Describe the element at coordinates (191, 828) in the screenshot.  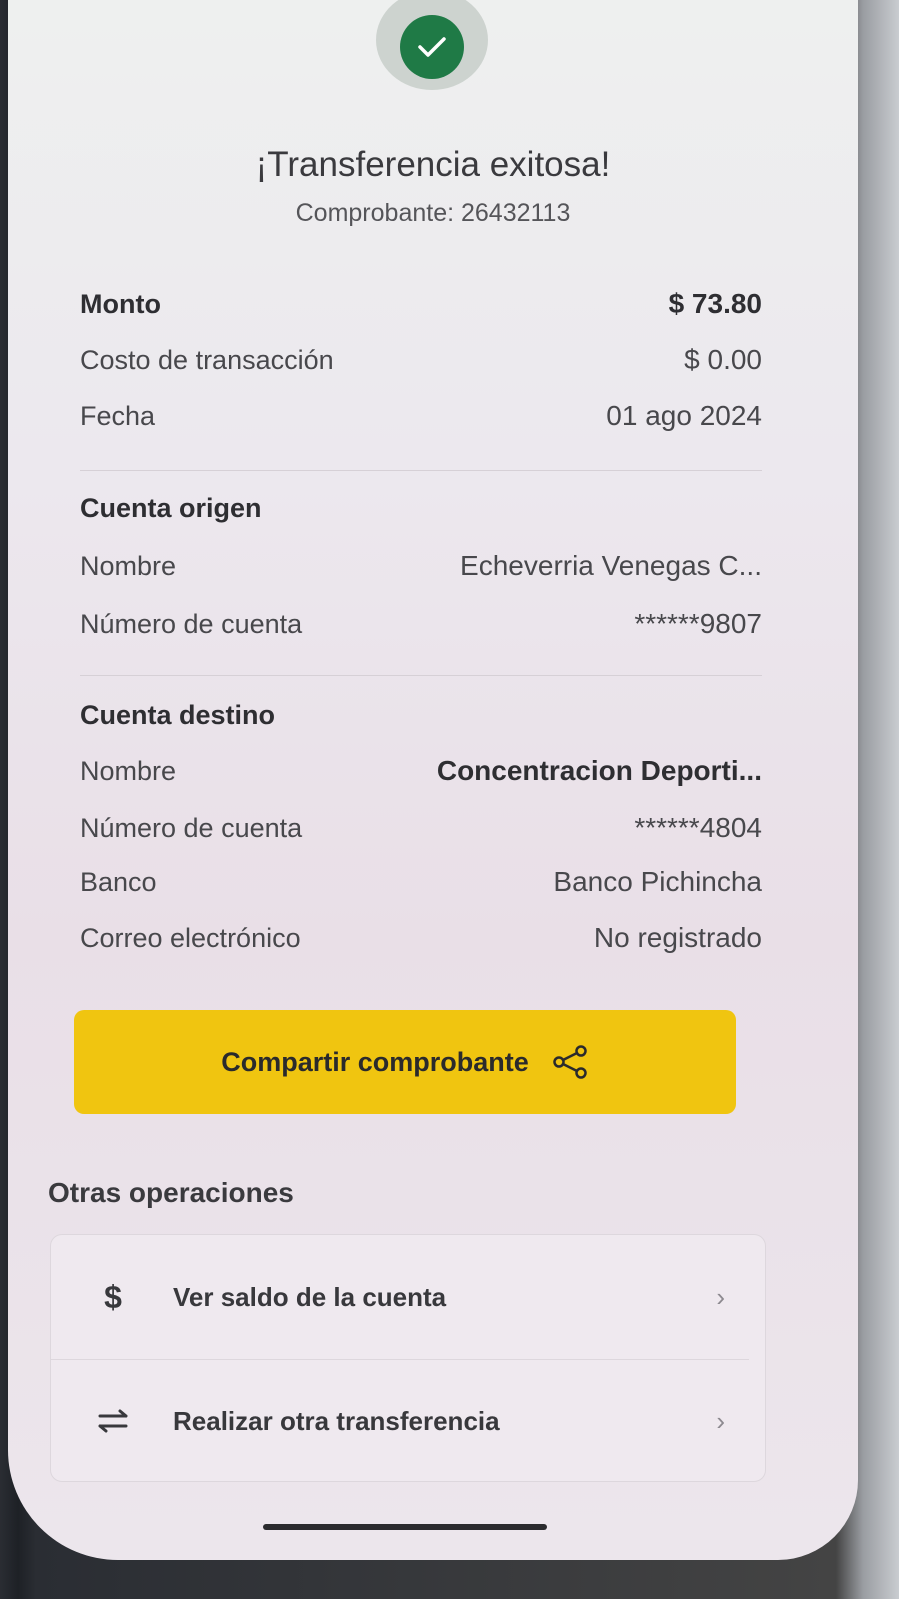
I see `destination-account-label: Número de cuenta` at that location.